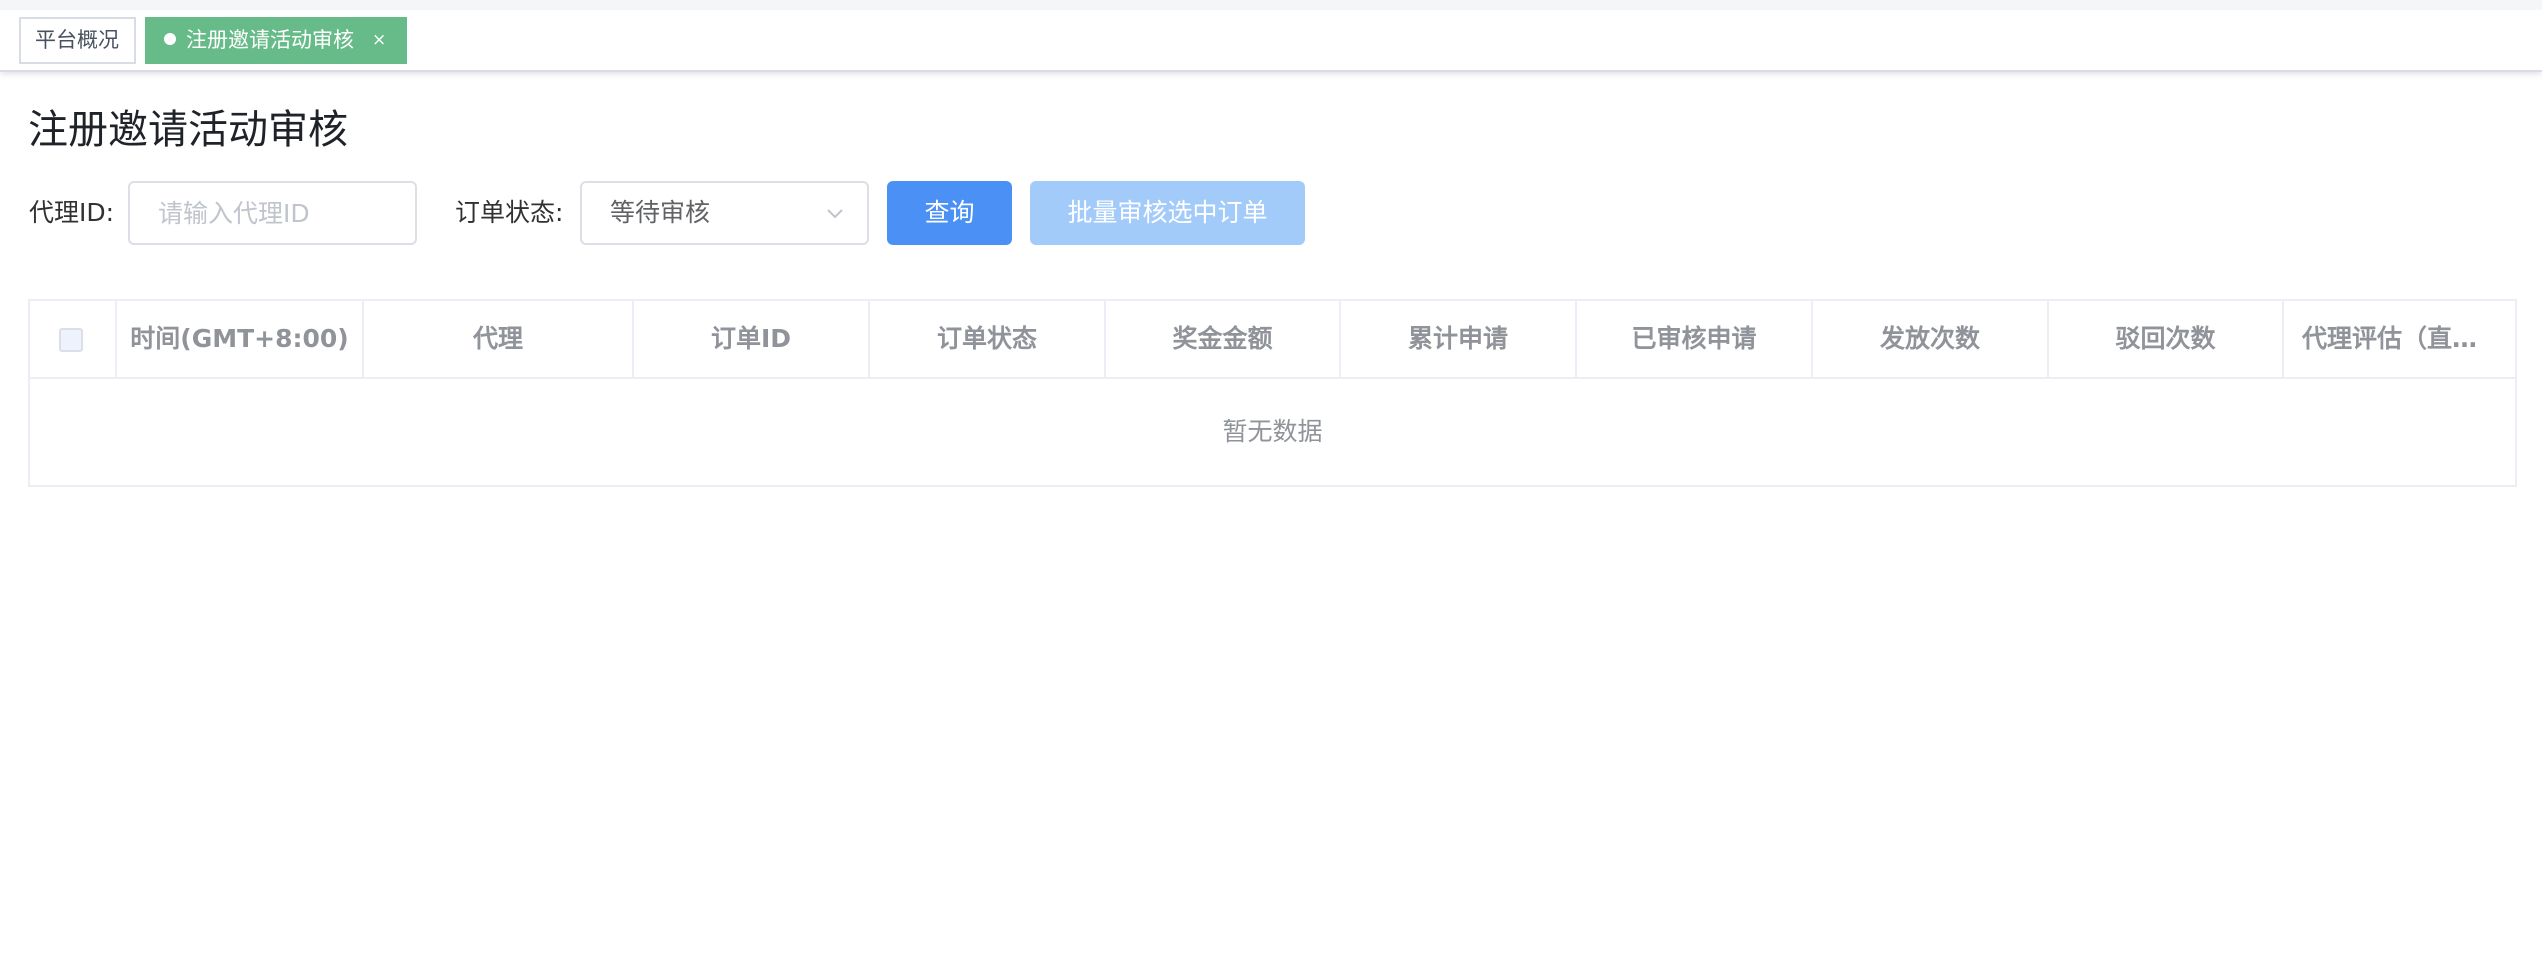 This screenshot has width=2542, height=964. I want to click on agent-id-input, so click(272, 213).